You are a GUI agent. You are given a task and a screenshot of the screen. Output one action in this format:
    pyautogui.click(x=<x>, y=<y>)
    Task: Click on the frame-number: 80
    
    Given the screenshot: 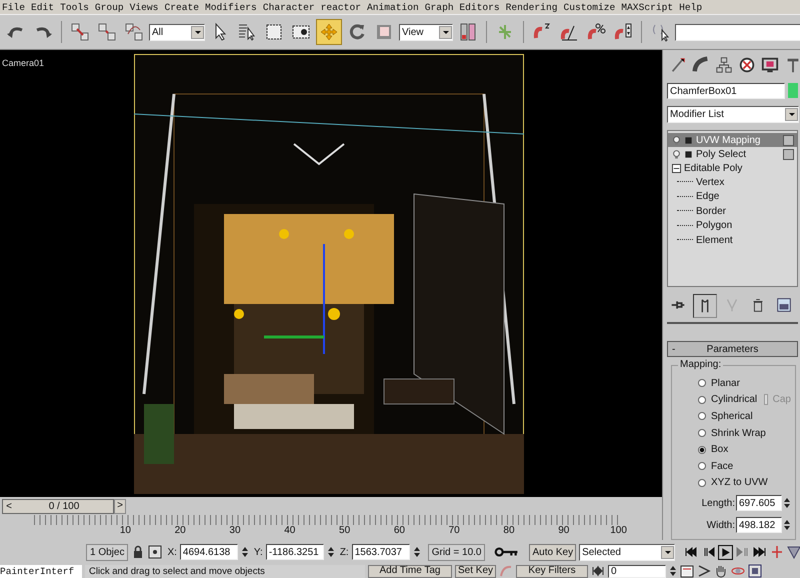 What is the action you would take?
    pyautogui.click(x=509, y=530)
    